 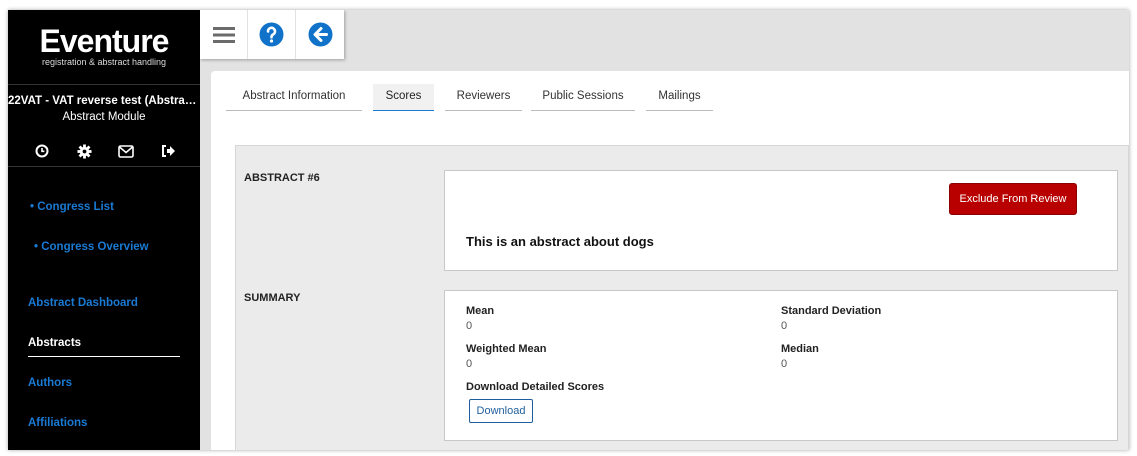 I want to click on logout-icon, so click(x=168, y=151).